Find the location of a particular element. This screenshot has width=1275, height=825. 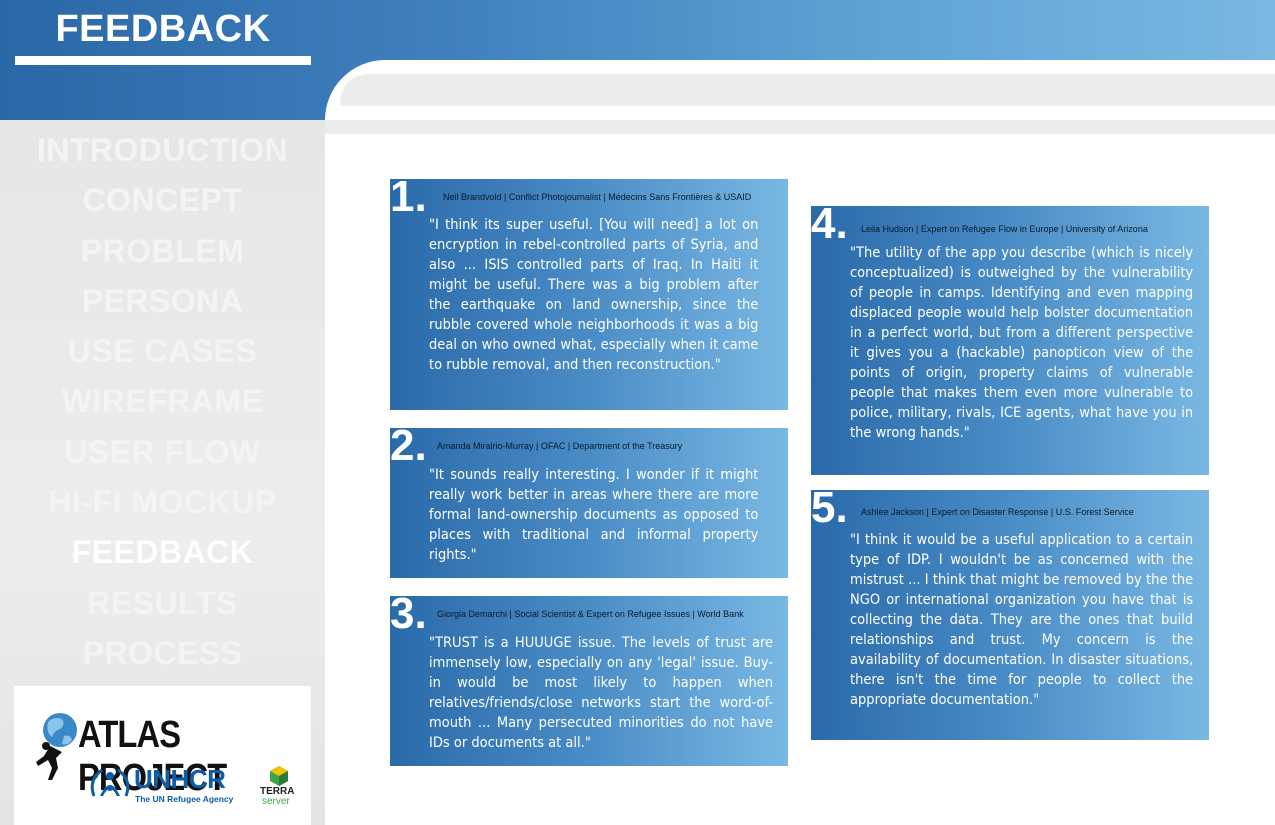

nav-item-problem: PROBLEM is located at coordinates (162, 254).